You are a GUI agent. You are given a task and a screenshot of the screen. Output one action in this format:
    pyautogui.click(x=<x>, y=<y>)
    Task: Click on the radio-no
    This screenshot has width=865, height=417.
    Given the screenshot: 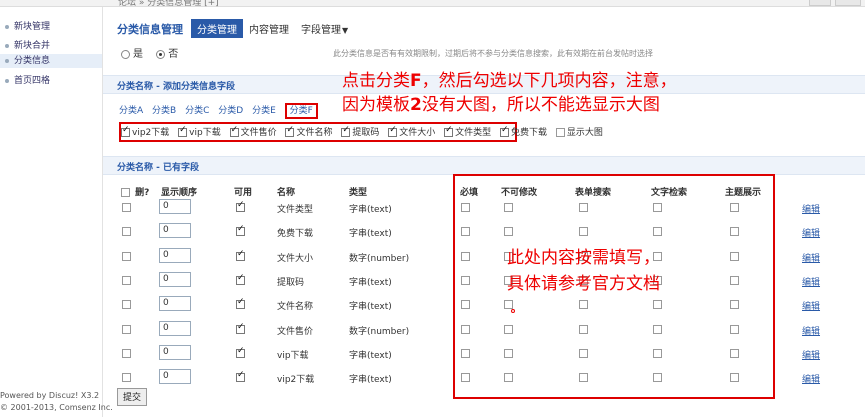 What is the action you would take?
    pyautogui.click(x=161, y=54)
    